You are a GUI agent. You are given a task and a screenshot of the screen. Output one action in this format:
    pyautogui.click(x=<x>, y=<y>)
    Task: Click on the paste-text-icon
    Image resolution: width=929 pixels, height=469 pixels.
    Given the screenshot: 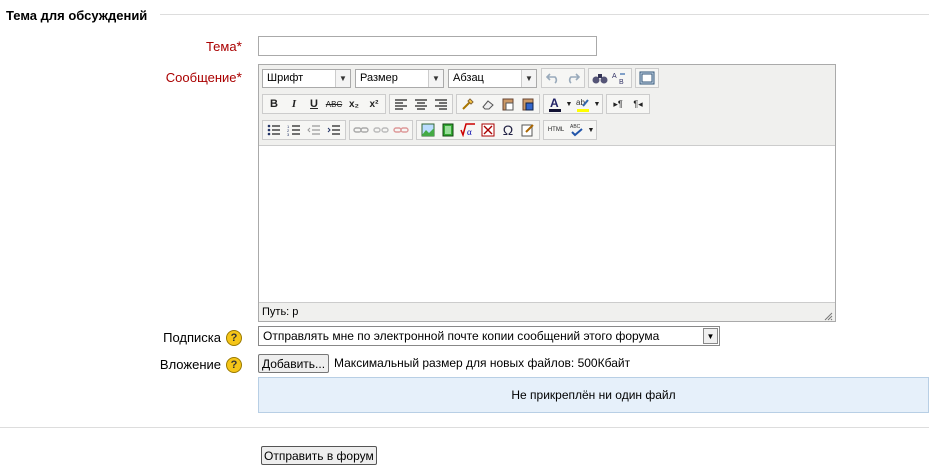 What is the action you would take?
    pyautogui.click(x=508, y=104)
    